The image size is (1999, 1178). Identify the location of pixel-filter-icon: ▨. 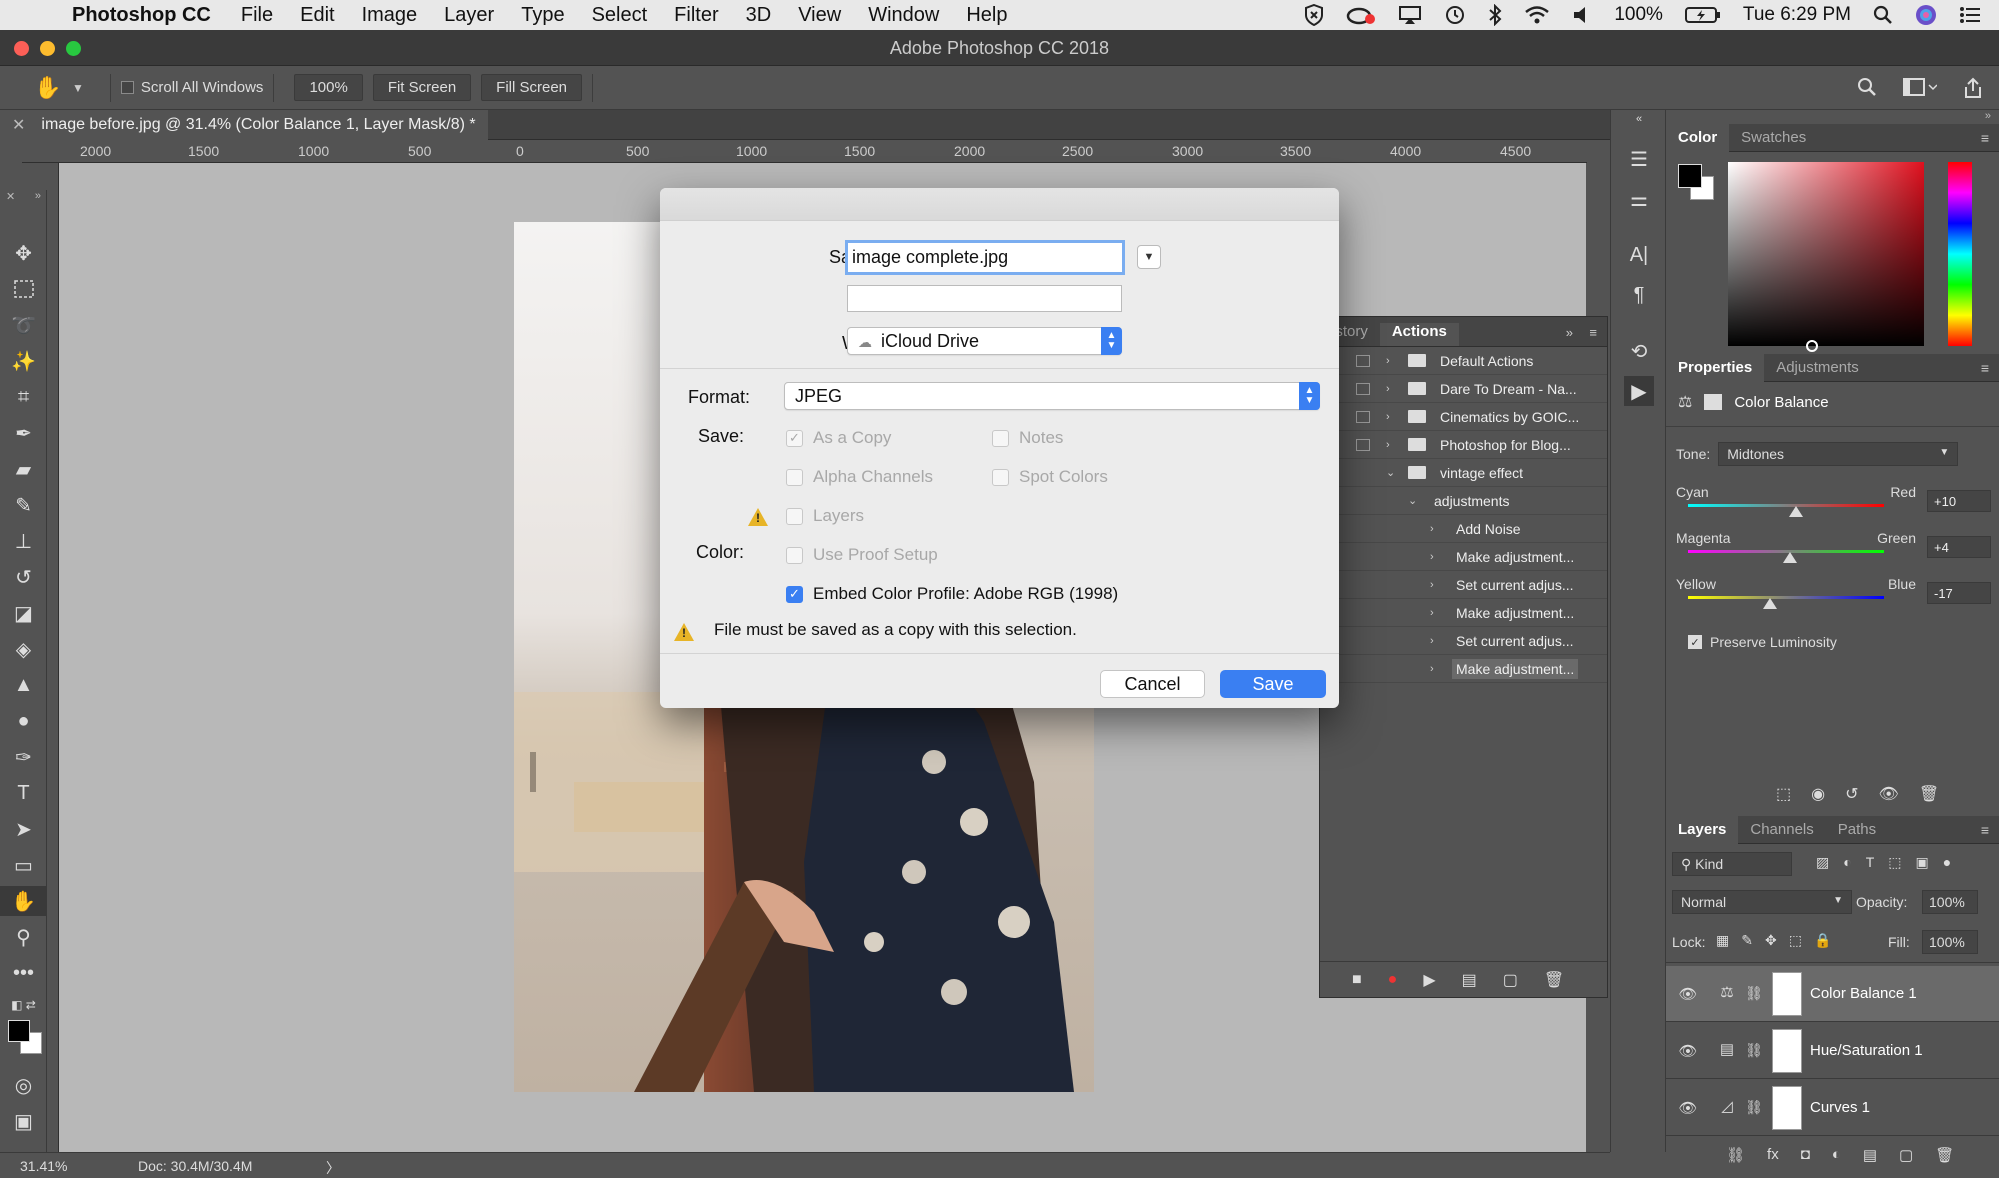
(1822, 862).